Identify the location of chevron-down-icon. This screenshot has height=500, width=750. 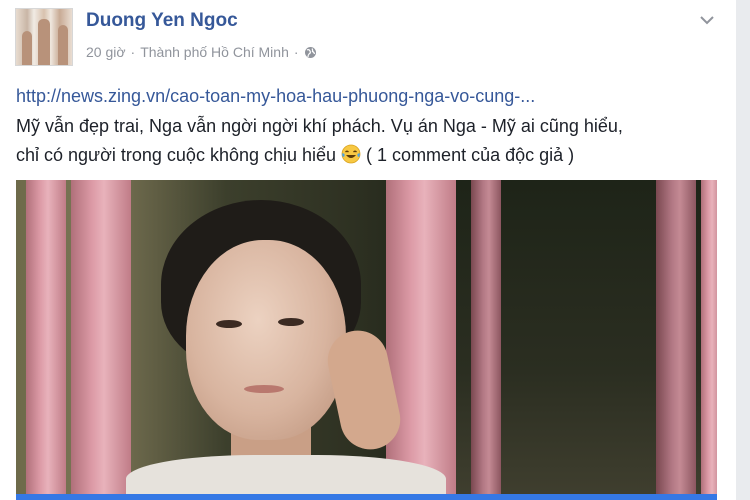
(707, 18).